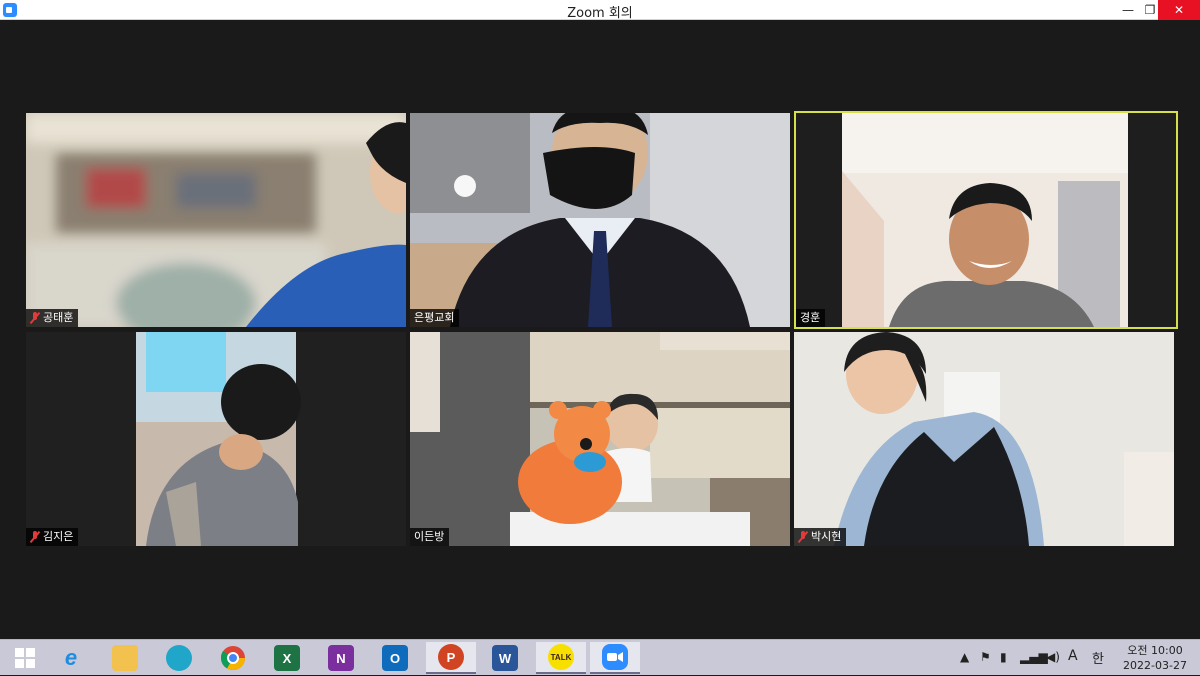 This screenshot has height=676, width=1200. I want to click on participant-name-tag: 경훈, so click(811, 318).